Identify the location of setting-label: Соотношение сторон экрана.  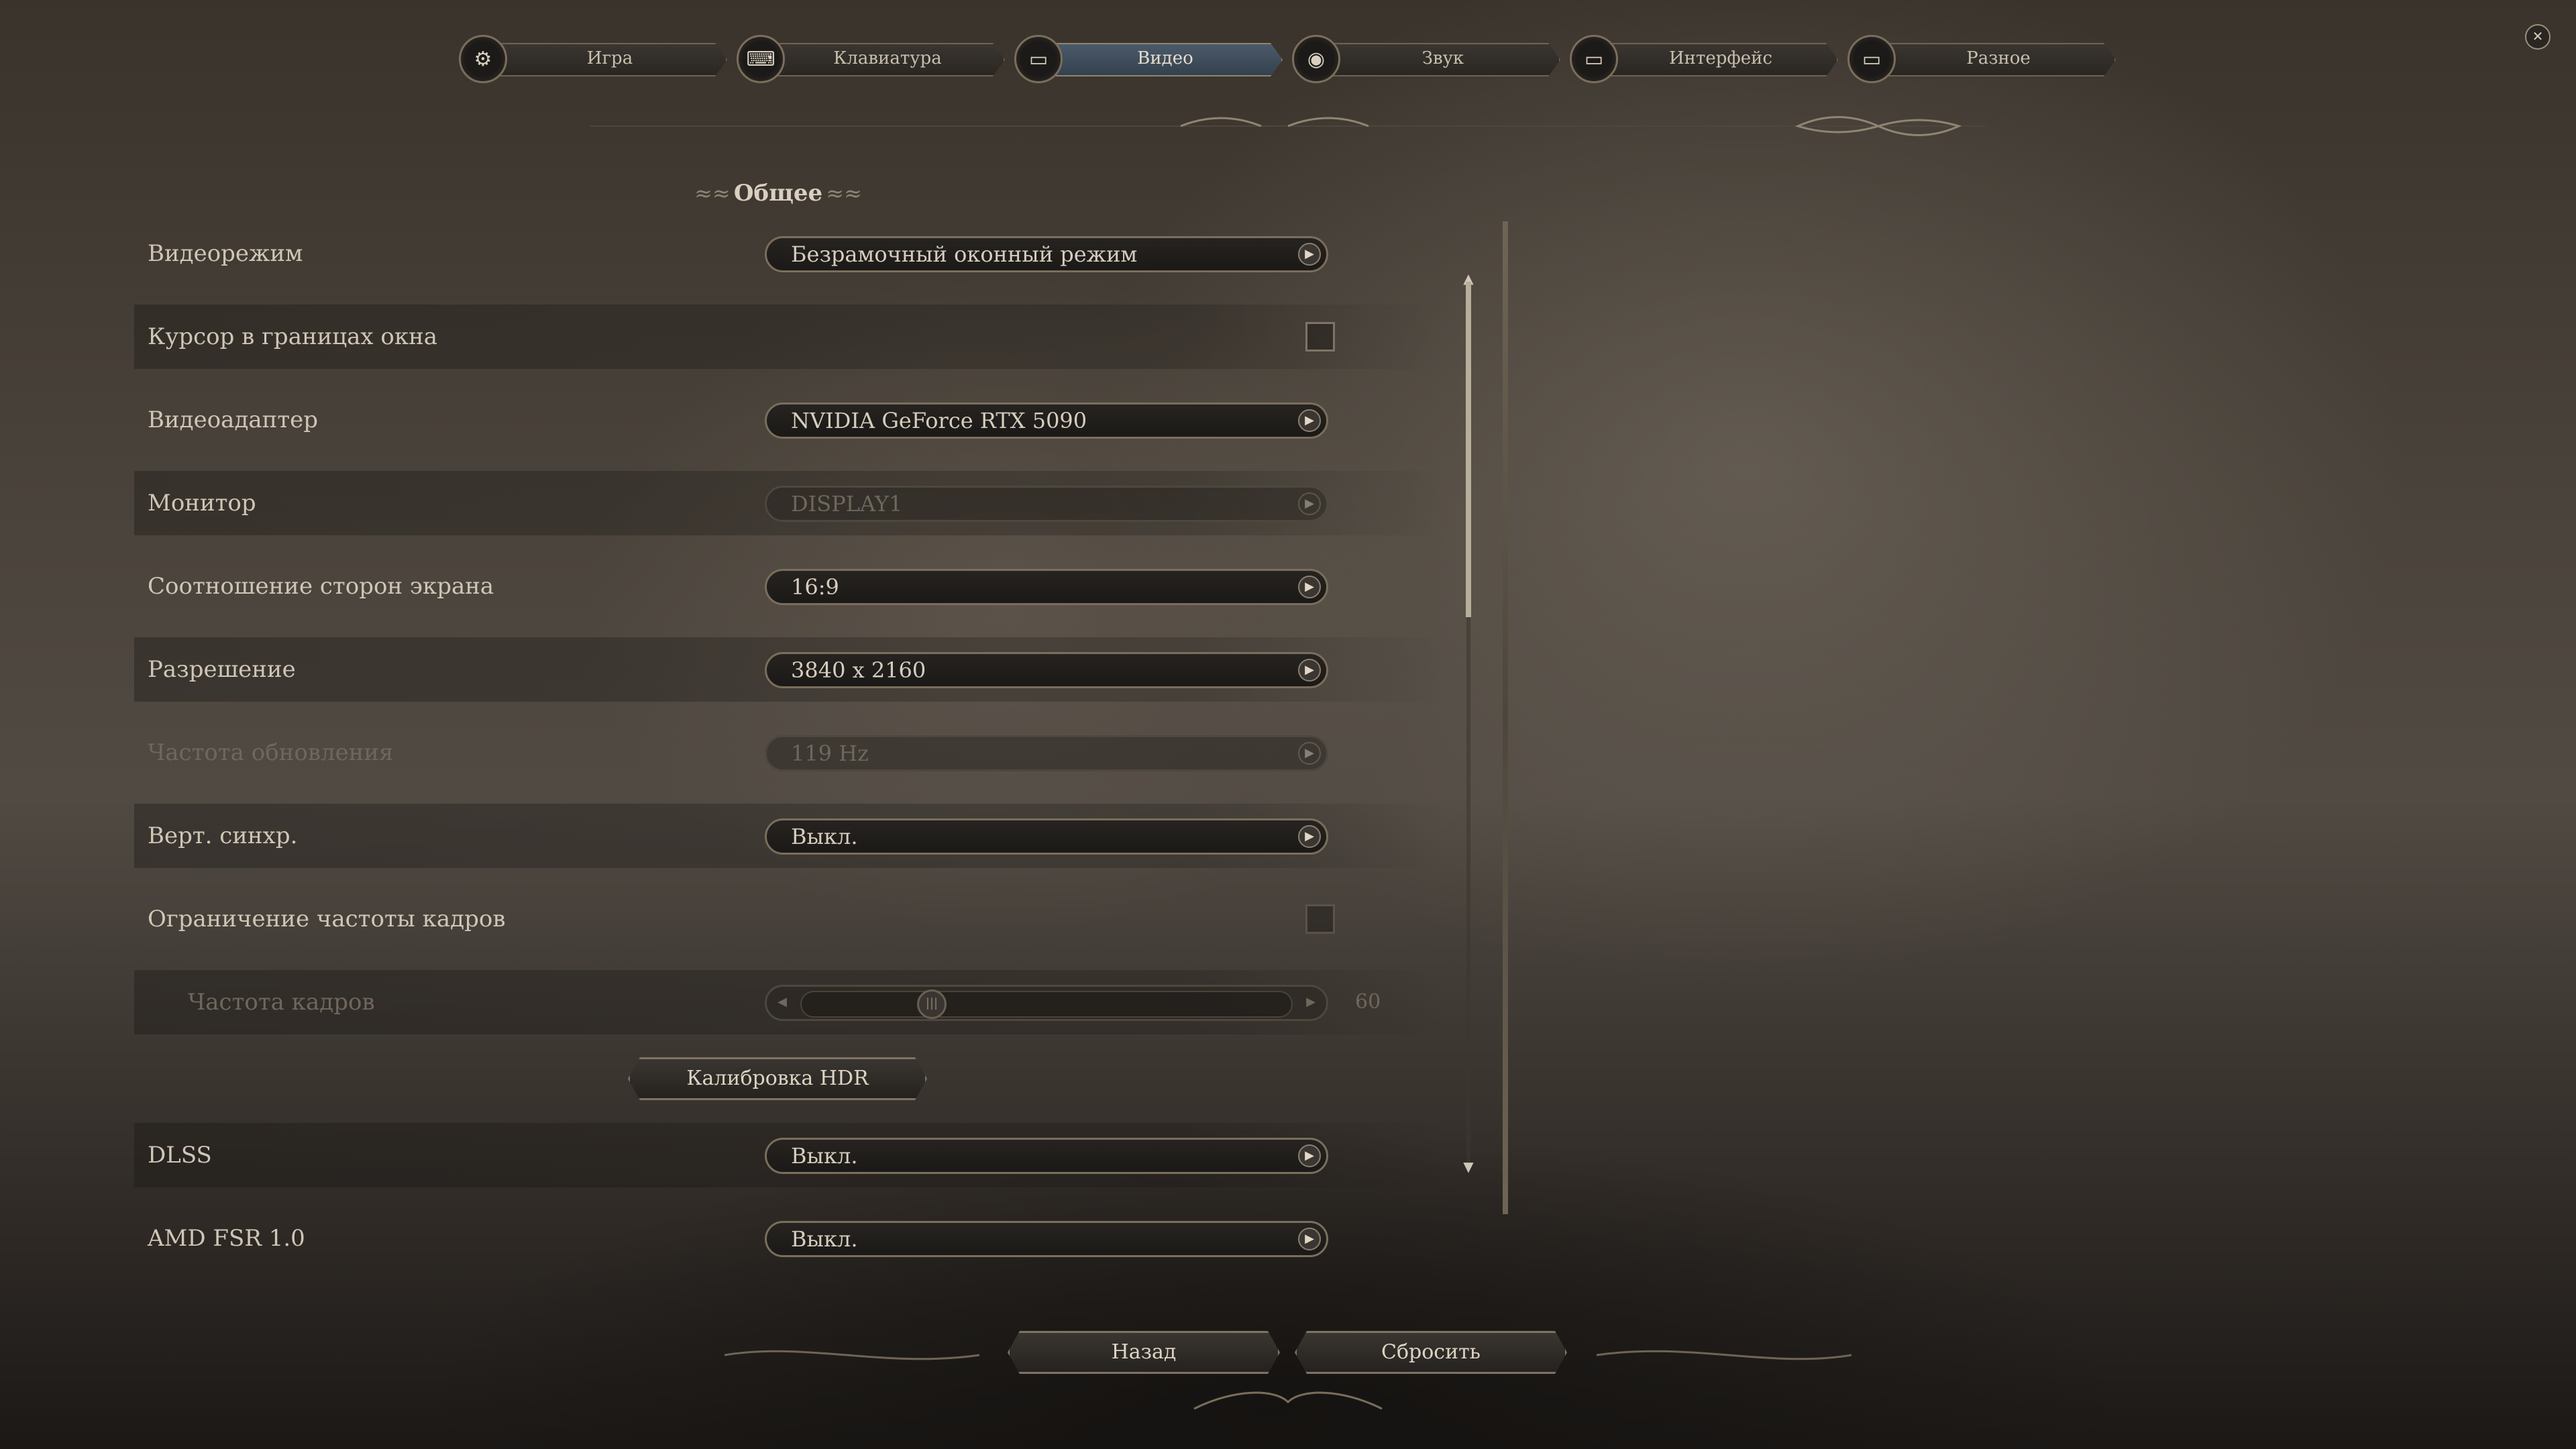
(321, 586).